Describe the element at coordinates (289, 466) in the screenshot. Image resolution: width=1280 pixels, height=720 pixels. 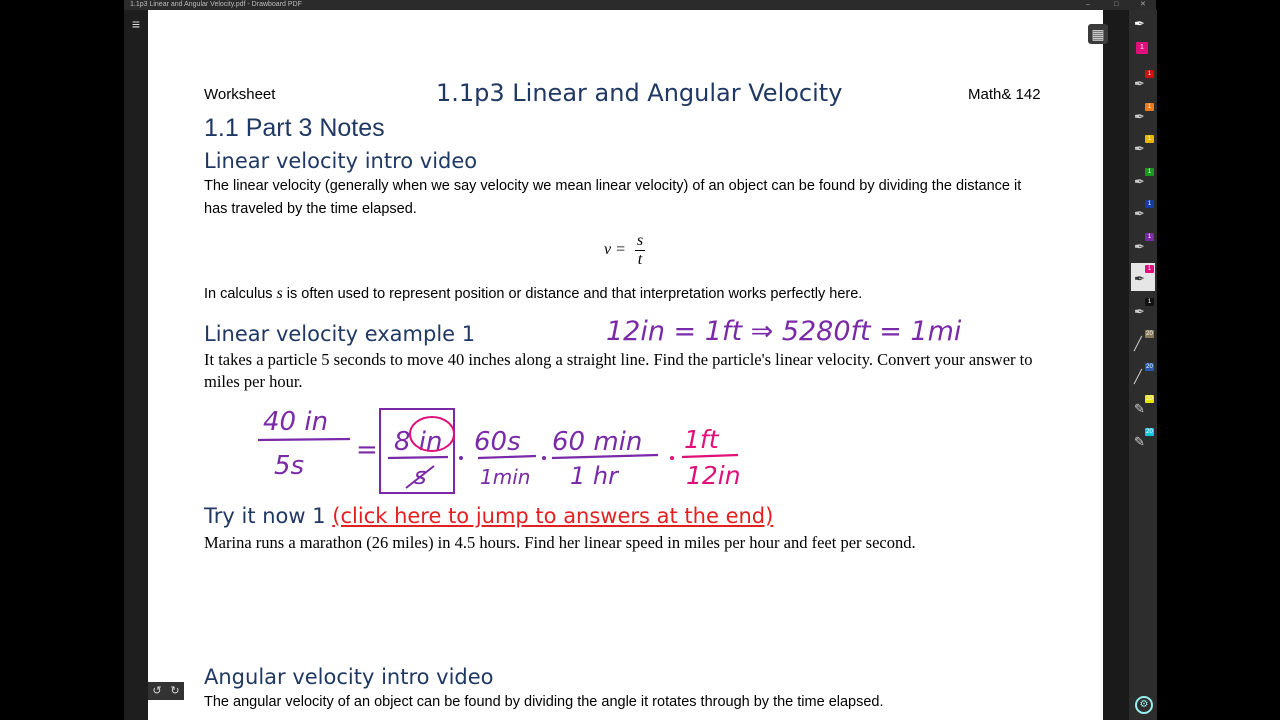
I see `ink-a-den: 5s` at that location.